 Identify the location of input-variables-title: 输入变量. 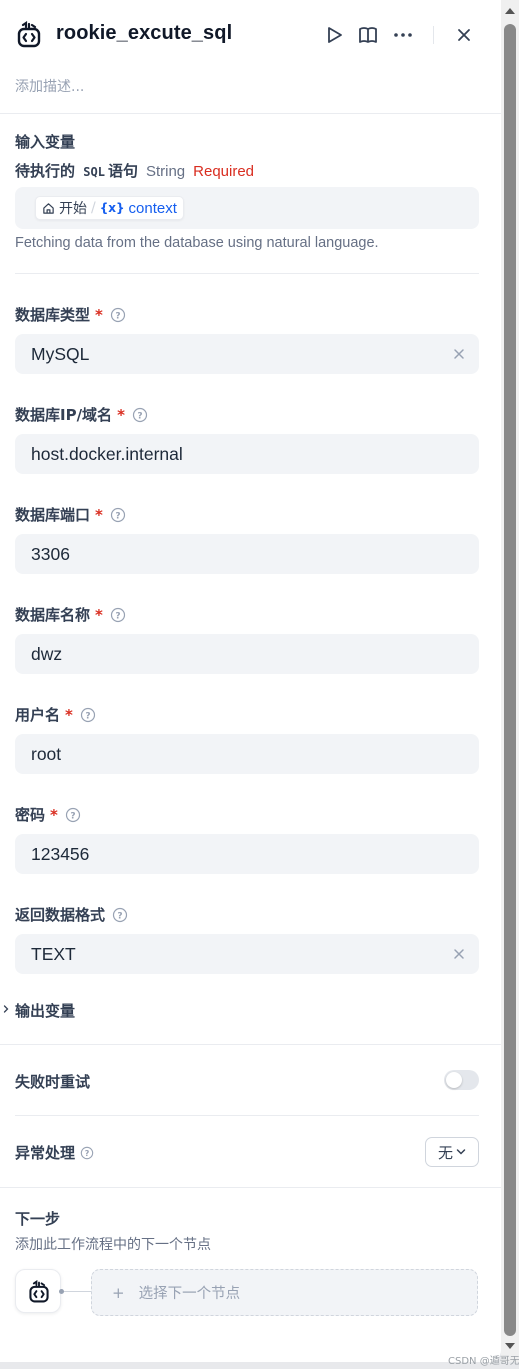
(45, 142).